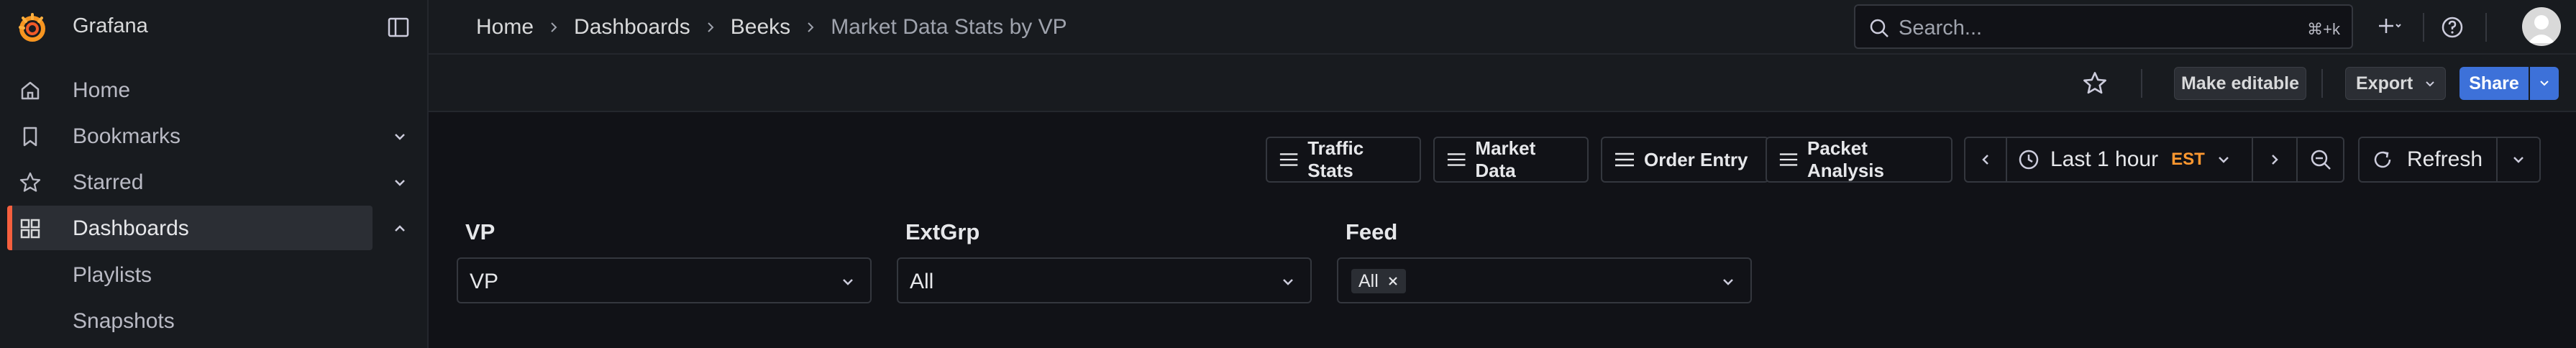  What do you see at coordinates (2384, 83) in the screenshot?
I see `export-label: Export` at bounding box center [2384, 83].